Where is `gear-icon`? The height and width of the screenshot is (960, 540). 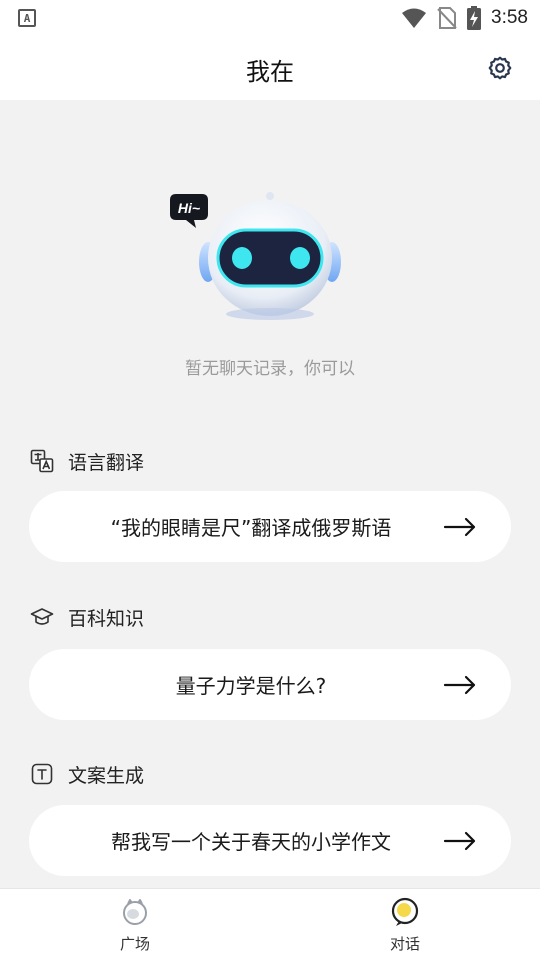 gear-icon is located at coordinates (500, 68).